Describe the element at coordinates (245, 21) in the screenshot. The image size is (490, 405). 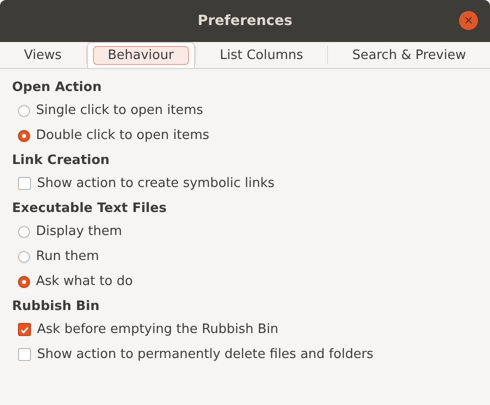
I see `window-title: Preferences` at that location.